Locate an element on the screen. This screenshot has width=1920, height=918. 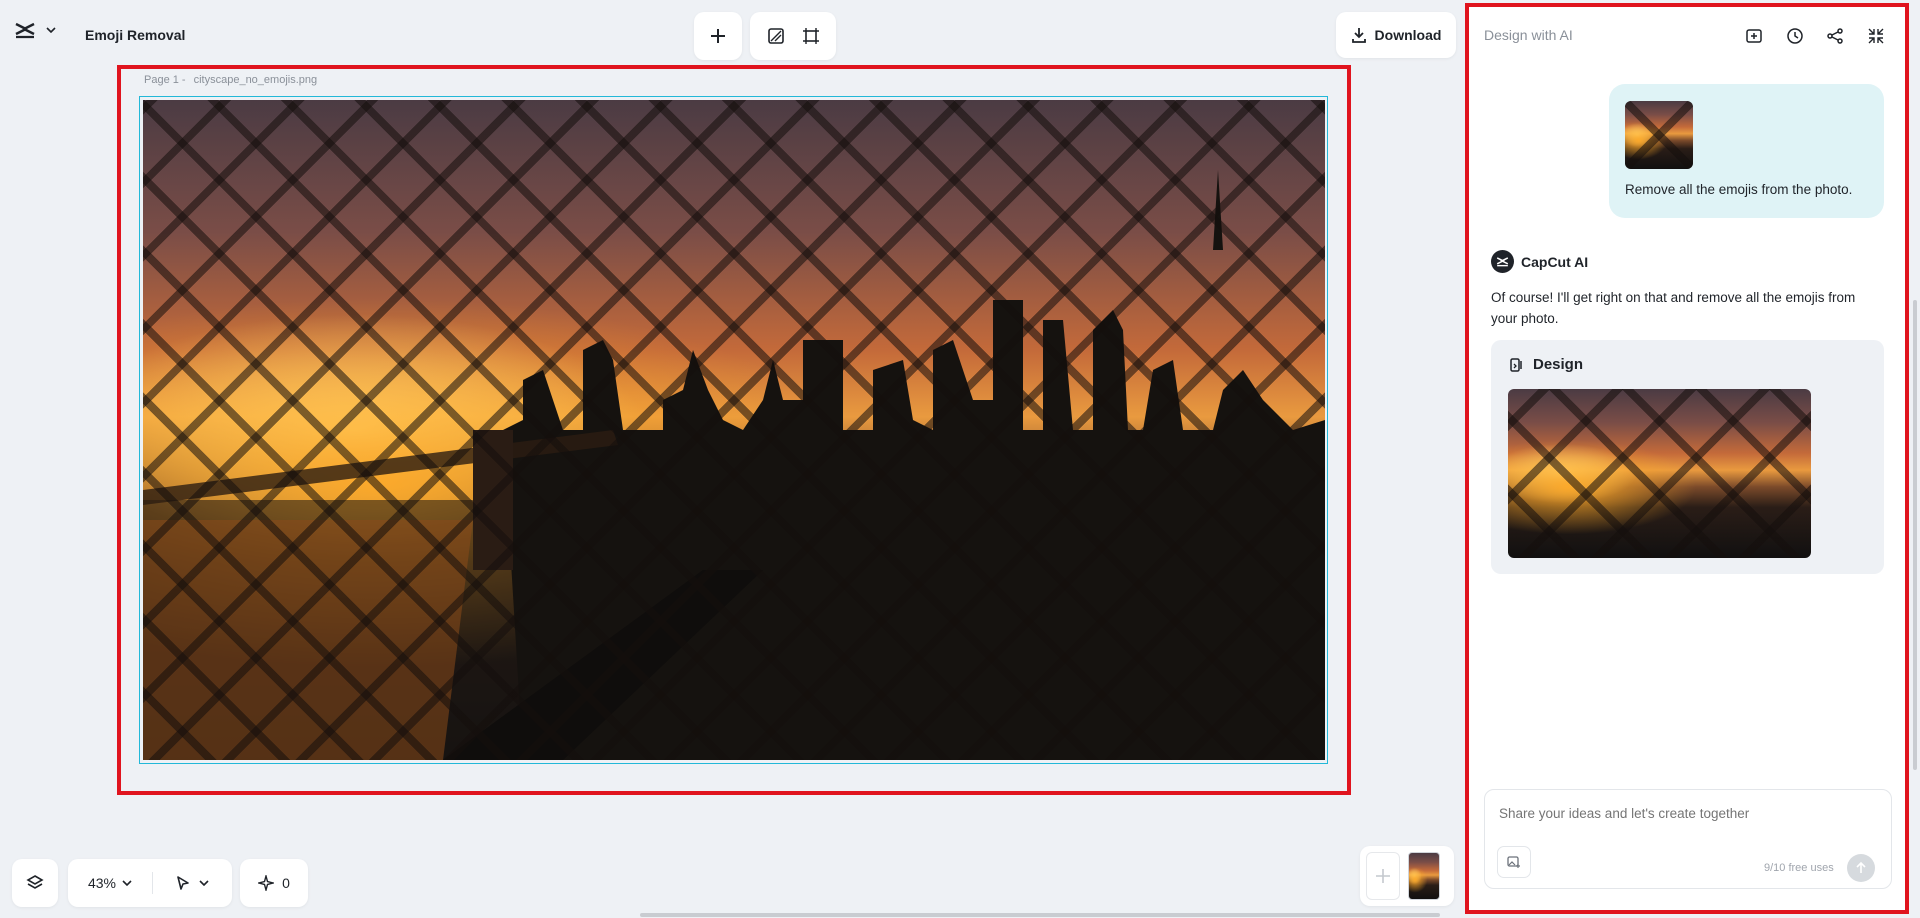
design-result-card: Design is located at coordinates (1687, 457).